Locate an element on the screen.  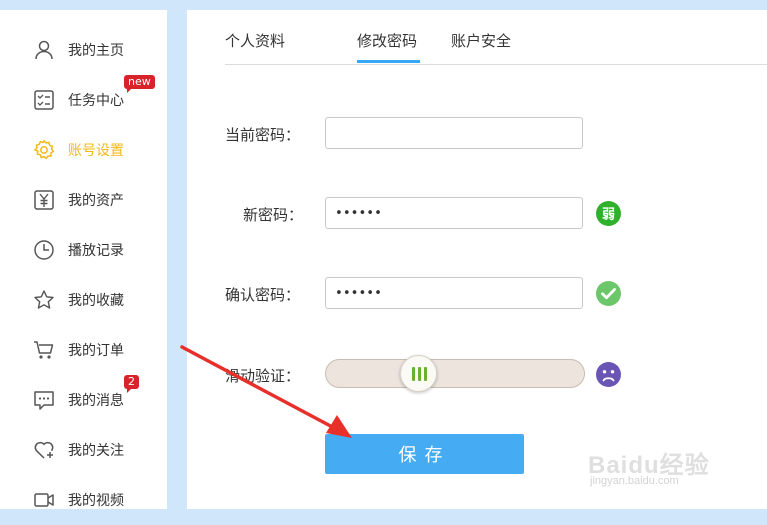
sidebar-item-messages: 我的消息 2 is located at coordinates (83, 400).